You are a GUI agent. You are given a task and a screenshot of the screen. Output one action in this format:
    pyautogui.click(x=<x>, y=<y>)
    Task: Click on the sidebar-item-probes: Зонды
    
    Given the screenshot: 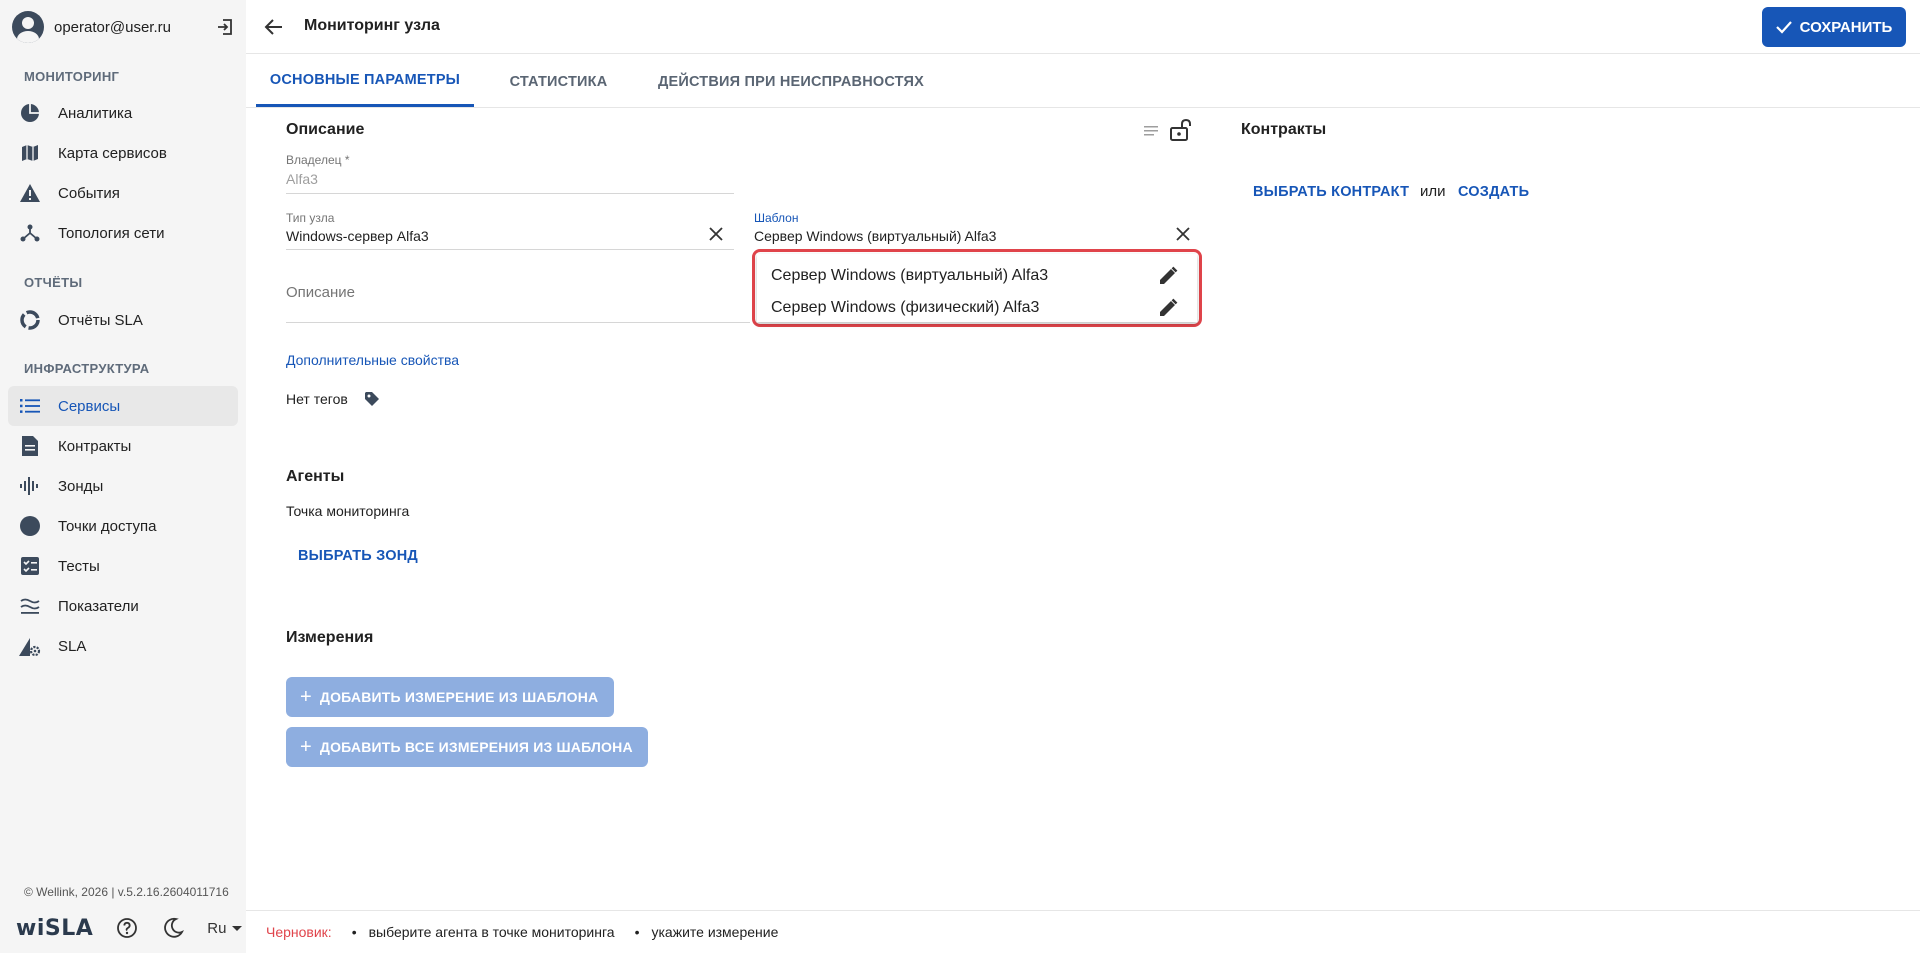 What is the action you would take?
    pyautogui.click(x=123, y=486)
    